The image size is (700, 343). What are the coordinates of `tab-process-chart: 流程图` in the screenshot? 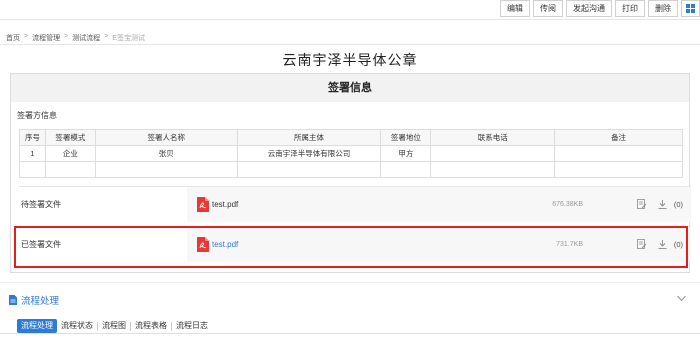 It's located at (114, 326).